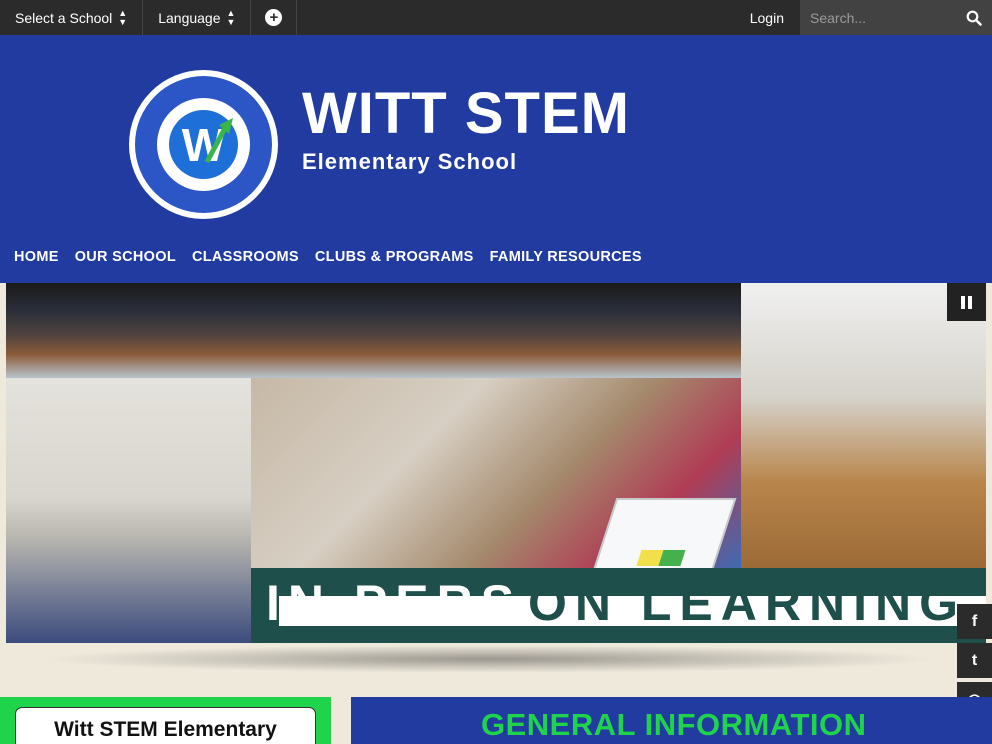 Image resolution: width=992 pixels, height=744 pixels. I want to click on general-info-title: GENERAL INFORMATION, so click(674, 724).